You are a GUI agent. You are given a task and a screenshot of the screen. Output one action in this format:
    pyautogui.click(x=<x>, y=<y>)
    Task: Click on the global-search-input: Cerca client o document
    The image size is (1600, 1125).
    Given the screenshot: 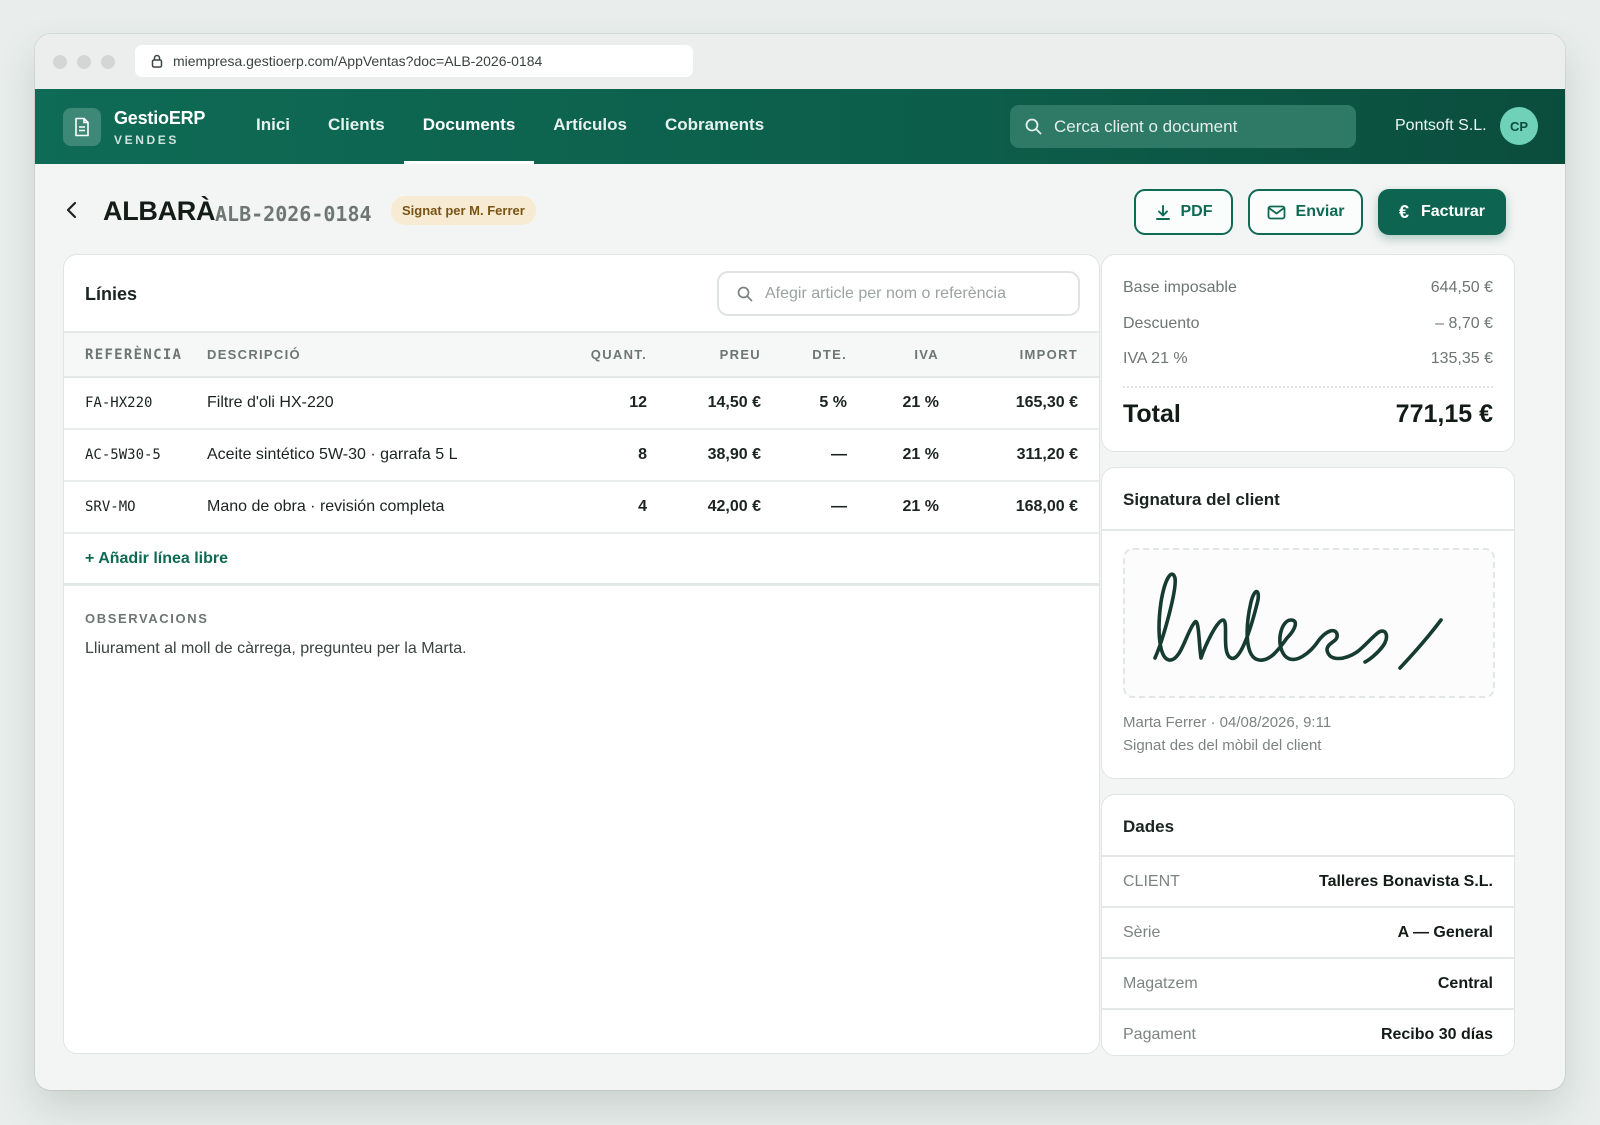 What is the action you would take?
    pyautogui.click(x=1183, y=126)
    